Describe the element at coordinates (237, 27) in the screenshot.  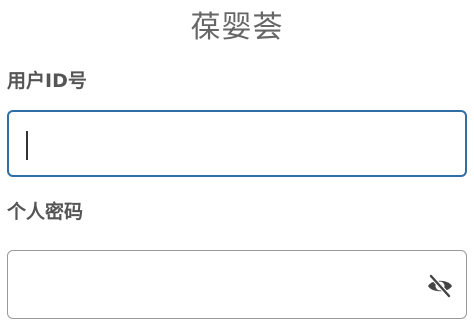
I see `page-title: 葆婴荟` at that location.